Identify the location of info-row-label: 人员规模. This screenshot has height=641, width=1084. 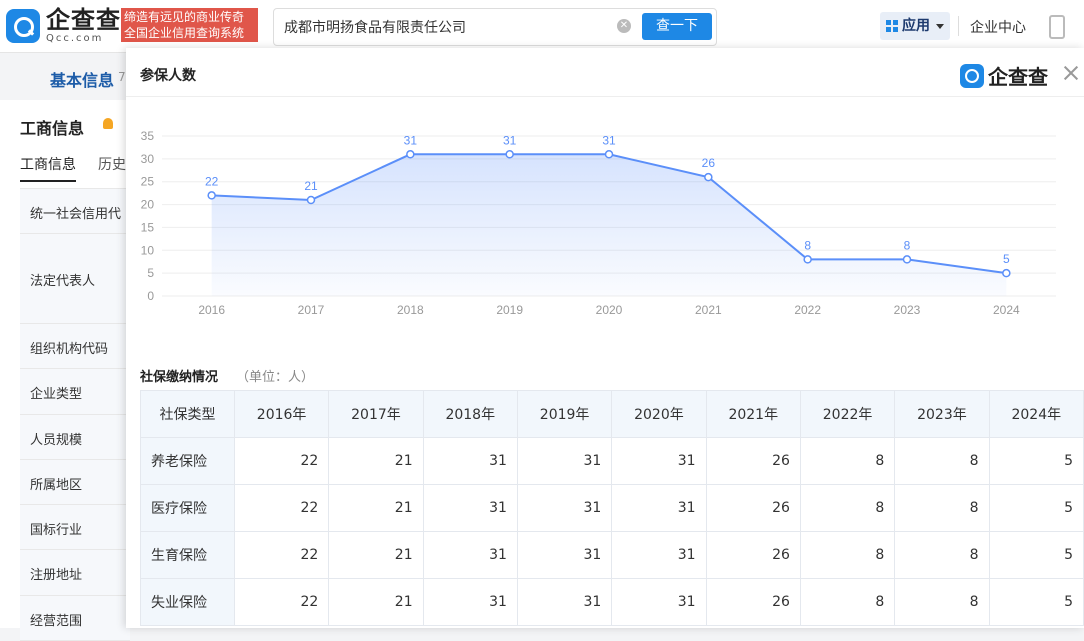
(56, 440).